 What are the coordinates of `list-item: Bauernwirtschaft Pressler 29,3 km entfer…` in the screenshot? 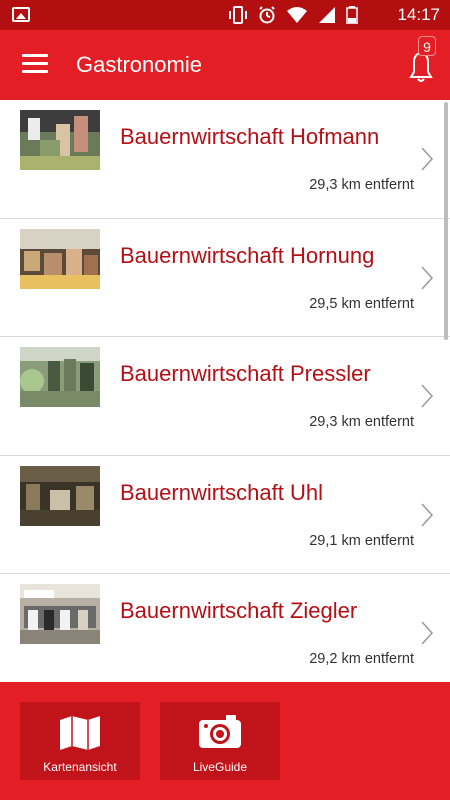 It's located at (225, 396).